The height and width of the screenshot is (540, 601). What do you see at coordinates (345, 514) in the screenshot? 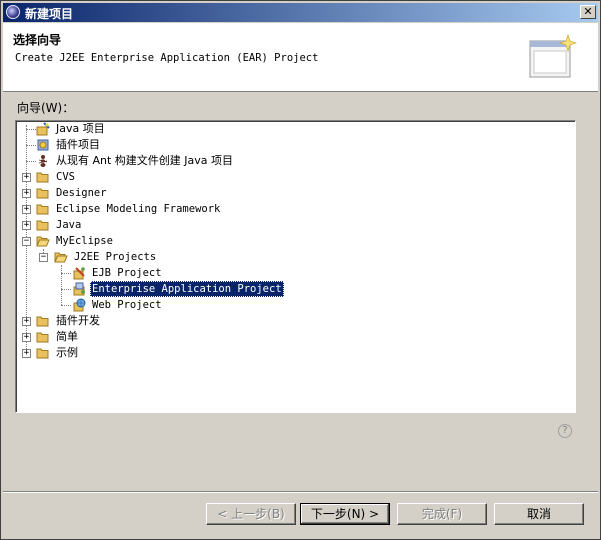
I see `next-button: 下一步(N) >` at bounding box center [345, 514].